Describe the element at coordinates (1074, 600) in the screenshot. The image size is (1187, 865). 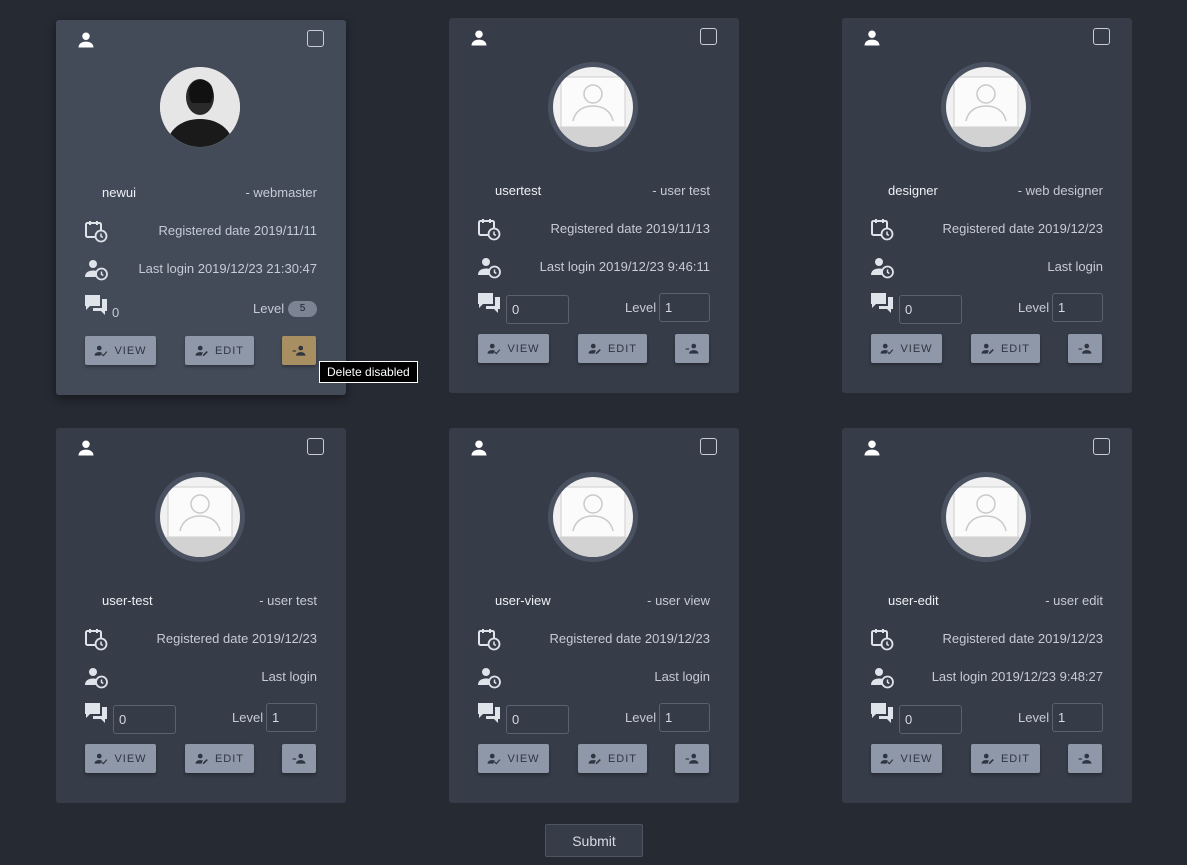
I see `user-role: - user edit` at that location.